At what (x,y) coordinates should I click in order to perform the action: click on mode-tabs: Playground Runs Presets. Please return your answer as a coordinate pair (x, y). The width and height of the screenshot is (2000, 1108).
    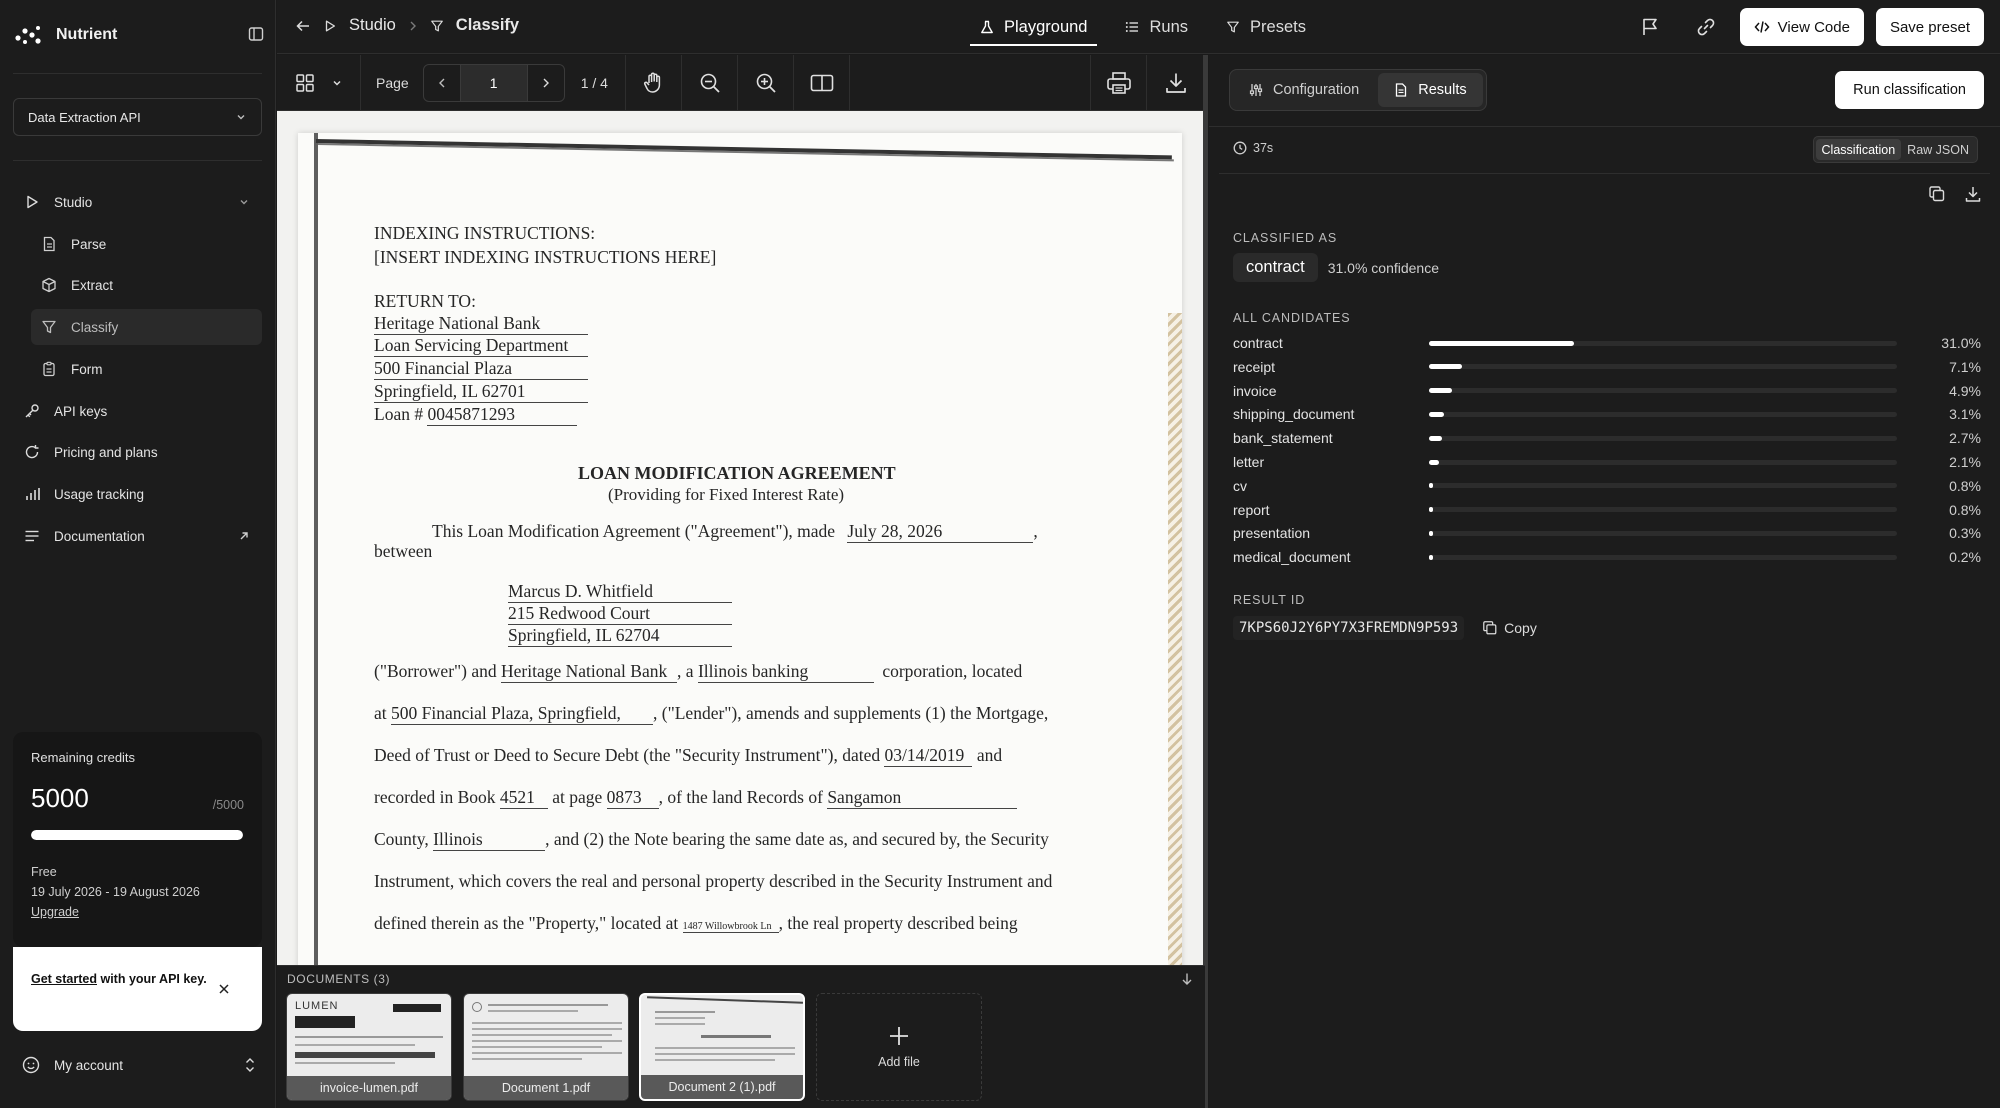
    Looking at the image, I should click on (1152, 27).